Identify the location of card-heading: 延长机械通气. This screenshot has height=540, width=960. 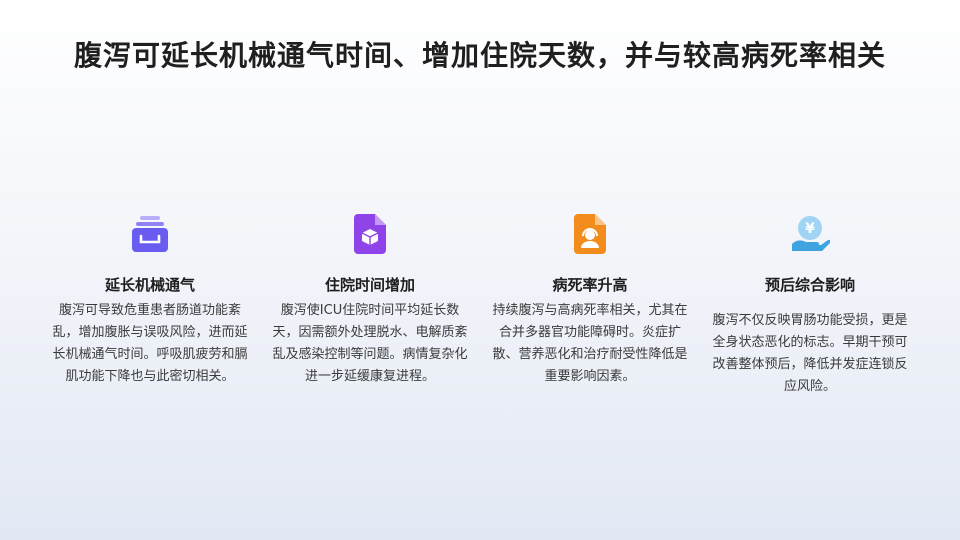
(149, 285).